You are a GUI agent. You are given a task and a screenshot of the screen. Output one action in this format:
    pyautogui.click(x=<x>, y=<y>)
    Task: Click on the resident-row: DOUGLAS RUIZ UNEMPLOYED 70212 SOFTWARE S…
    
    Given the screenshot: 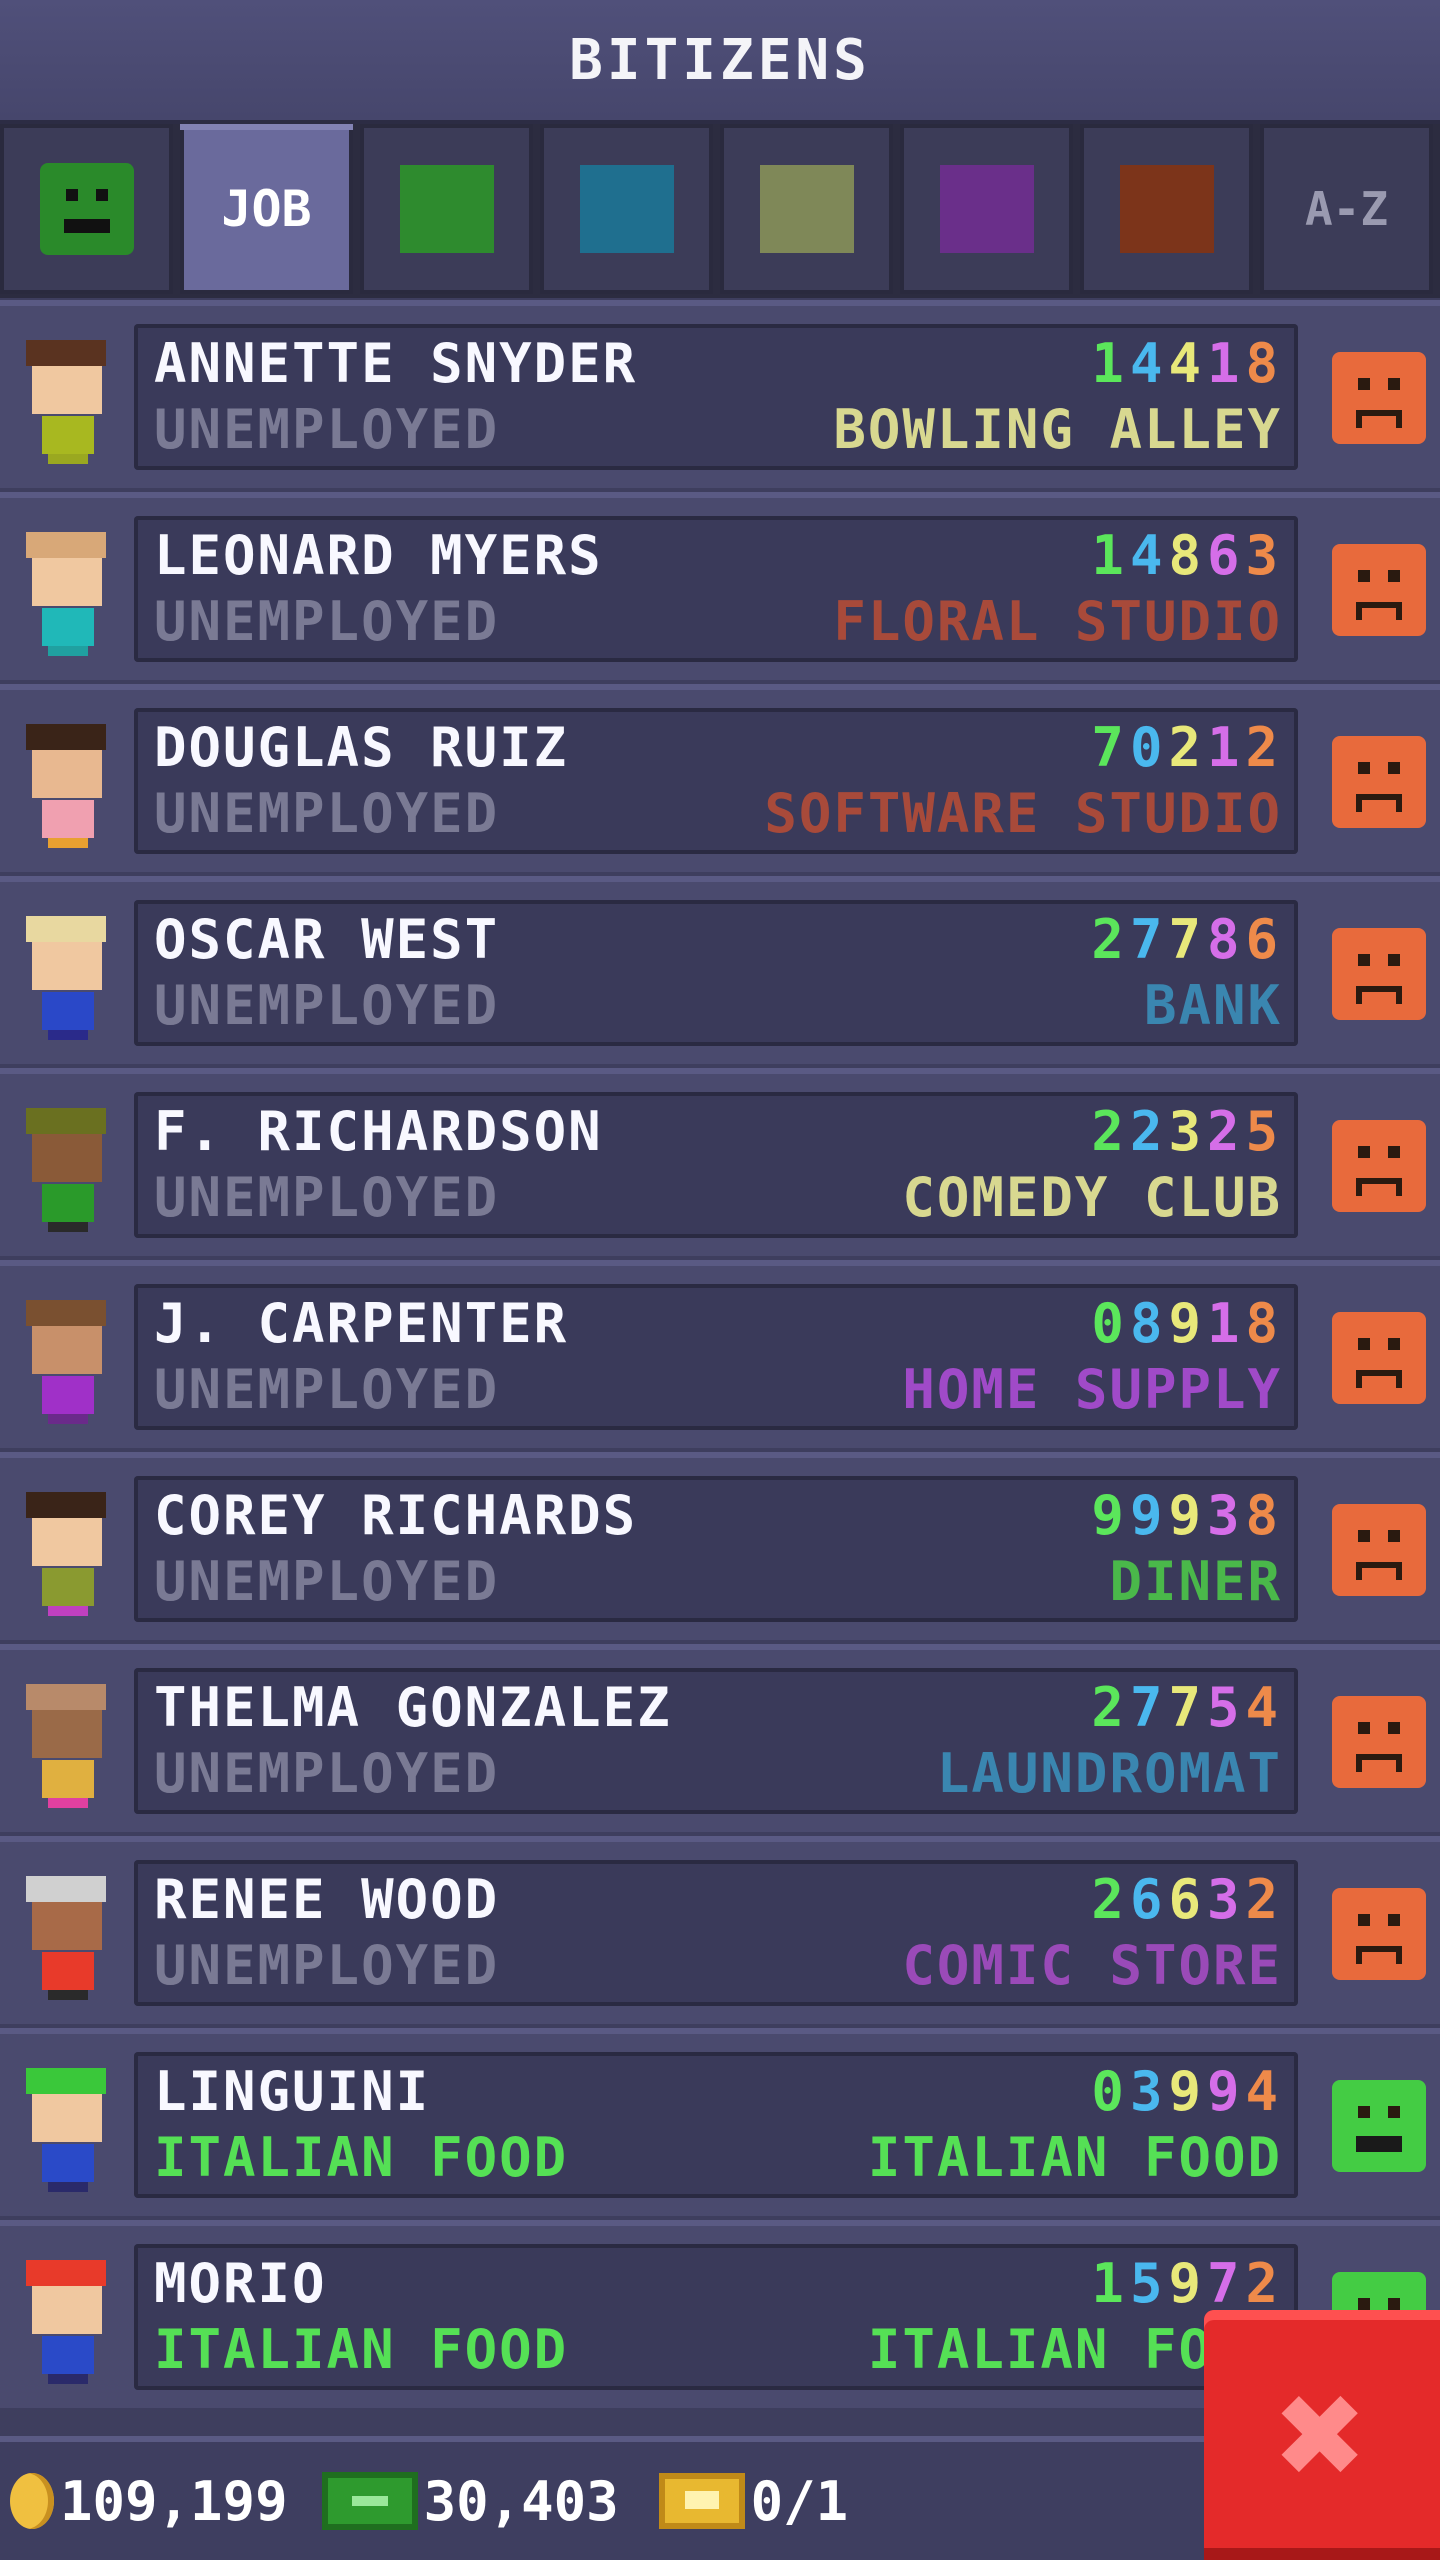 What is the action you would take?
    pyautogui.click(x=720, y=778)
    